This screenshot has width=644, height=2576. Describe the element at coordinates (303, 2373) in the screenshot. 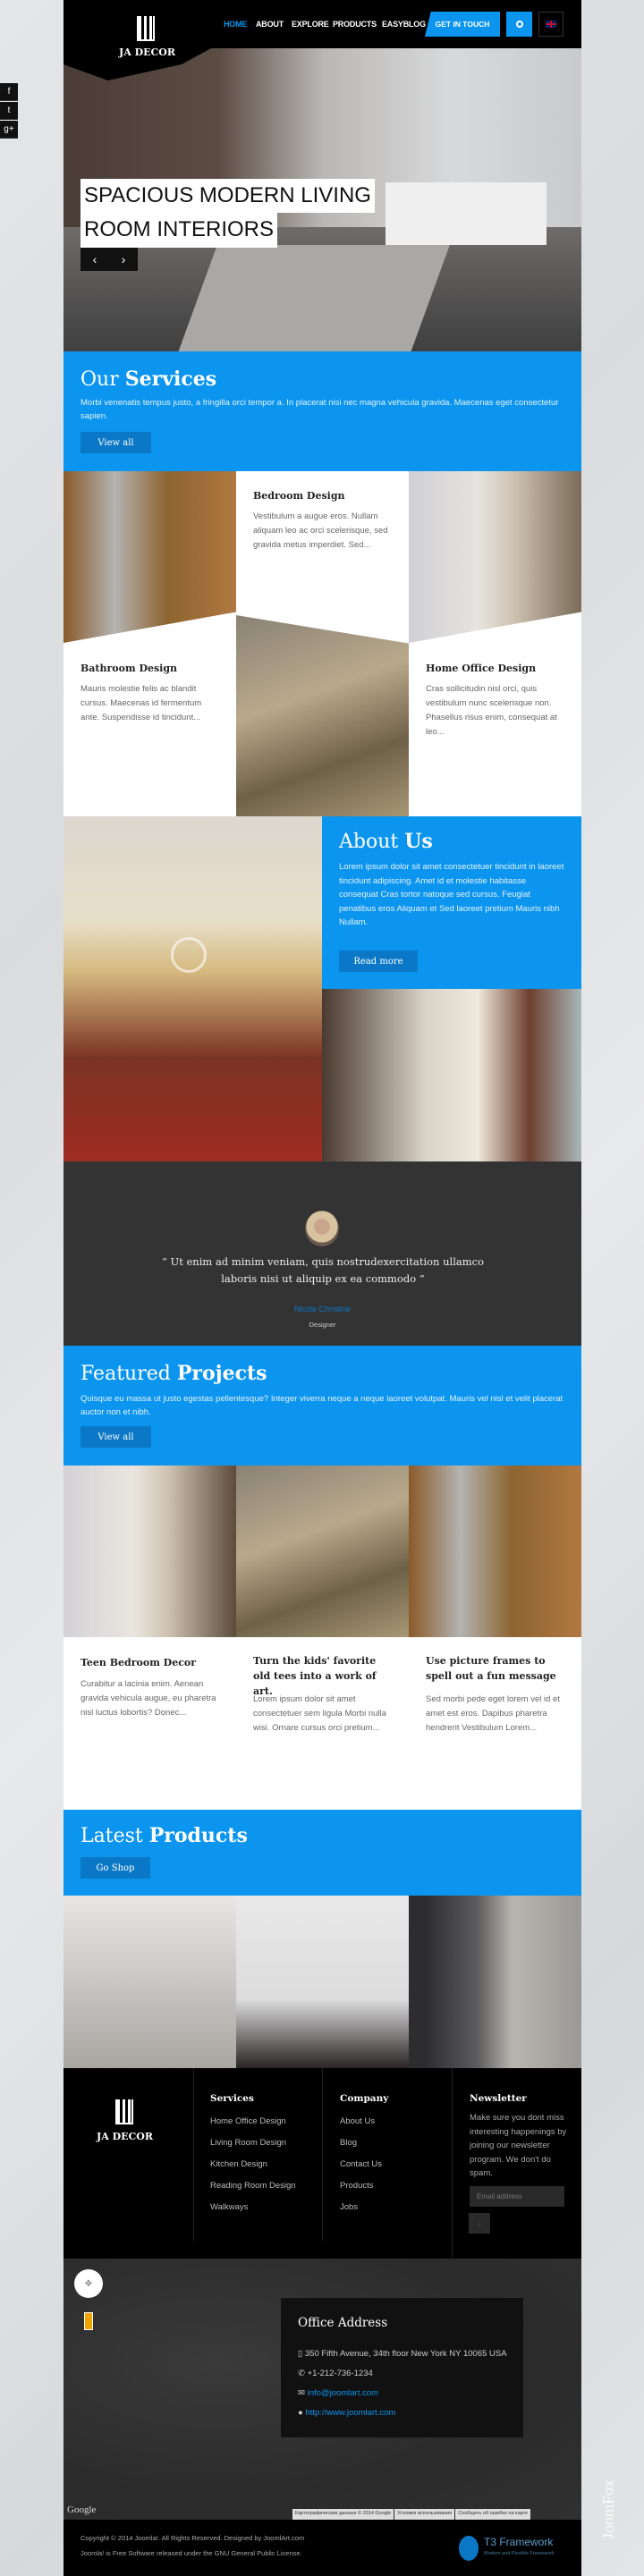

I see `phone-icon: ✆` at that location.